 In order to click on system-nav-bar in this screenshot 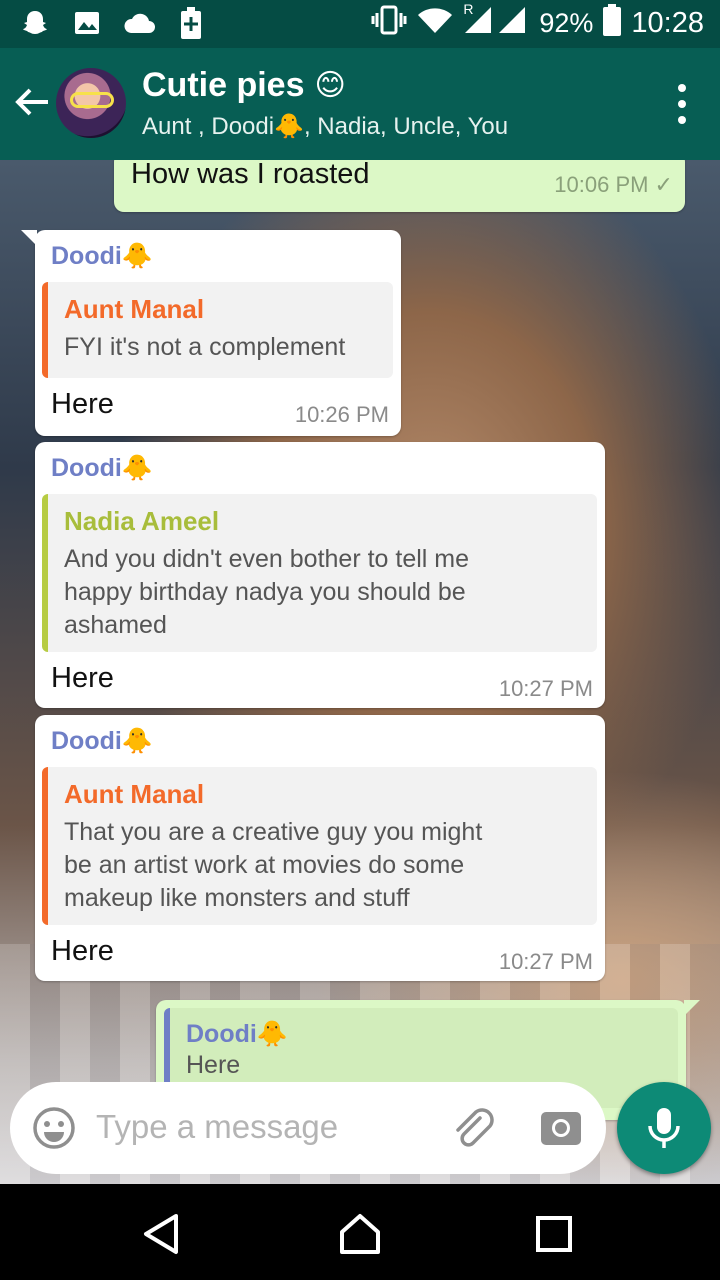, I will do `click(360, 1232)`.